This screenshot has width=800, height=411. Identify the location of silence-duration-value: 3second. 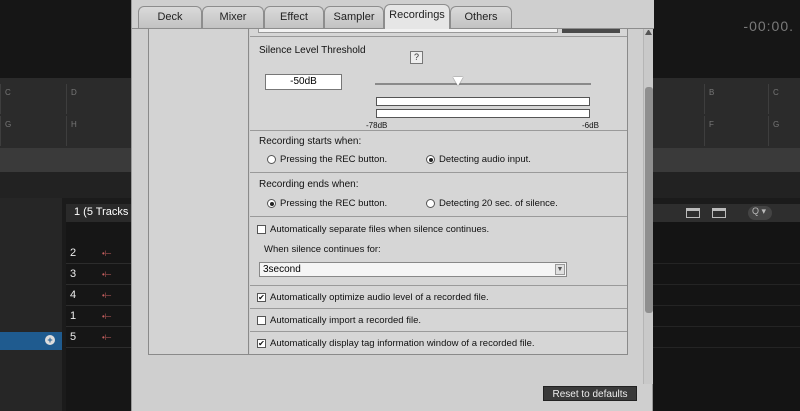
(282, 269).